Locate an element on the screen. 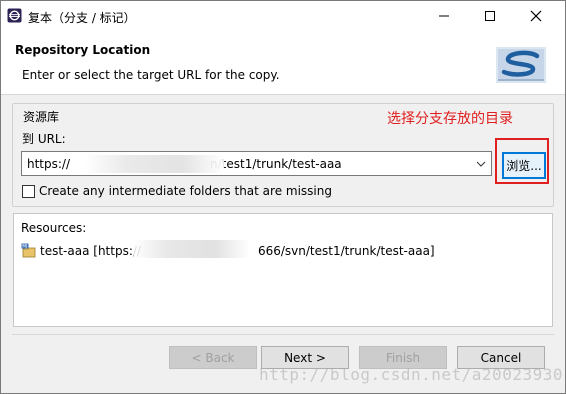  close-button is located at coordinates (536, 16).